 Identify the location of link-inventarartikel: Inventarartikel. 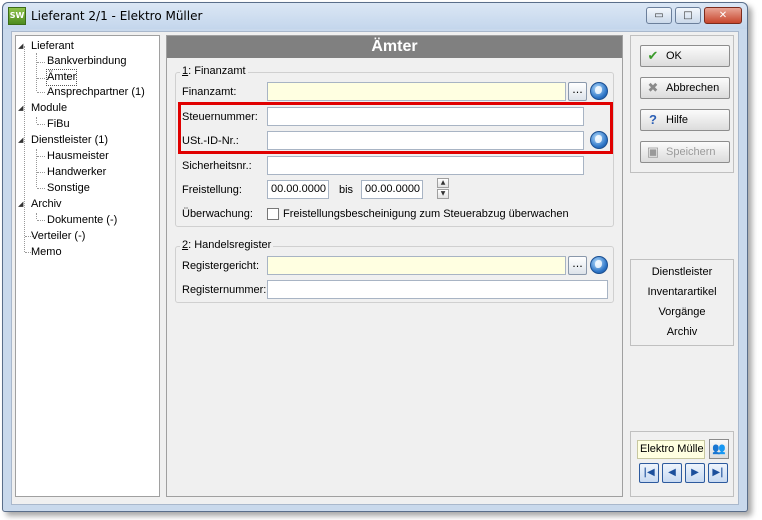
(682, 292).